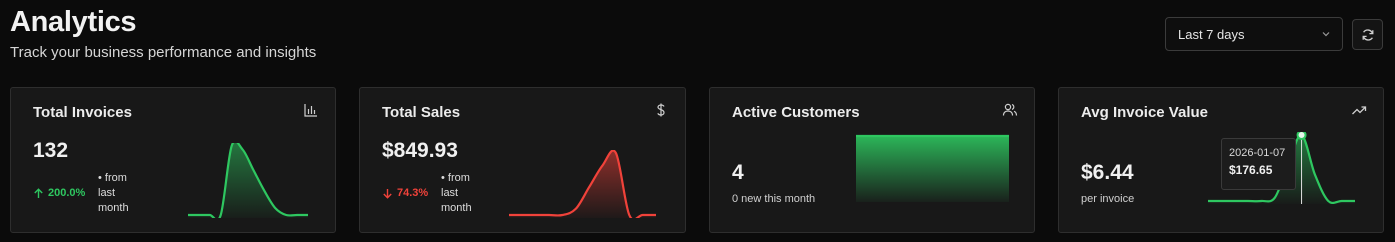  I want to click on invoices-from-text: • from last month, so click(113, 193).